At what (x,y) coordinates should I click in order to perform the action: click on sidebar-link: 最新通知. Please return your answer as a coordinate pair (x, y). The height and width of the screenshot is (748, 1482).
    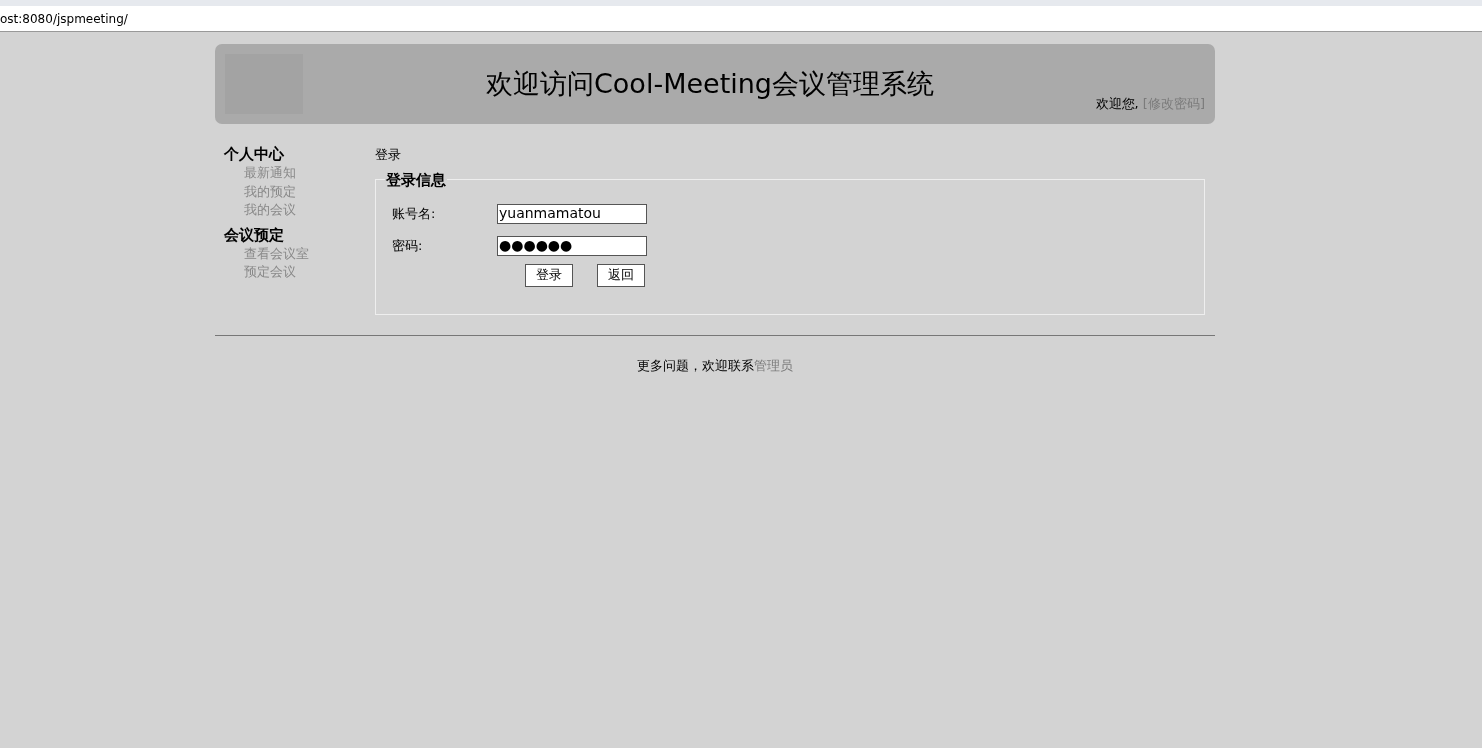
    Looking at the image, I should click on (299, 173).